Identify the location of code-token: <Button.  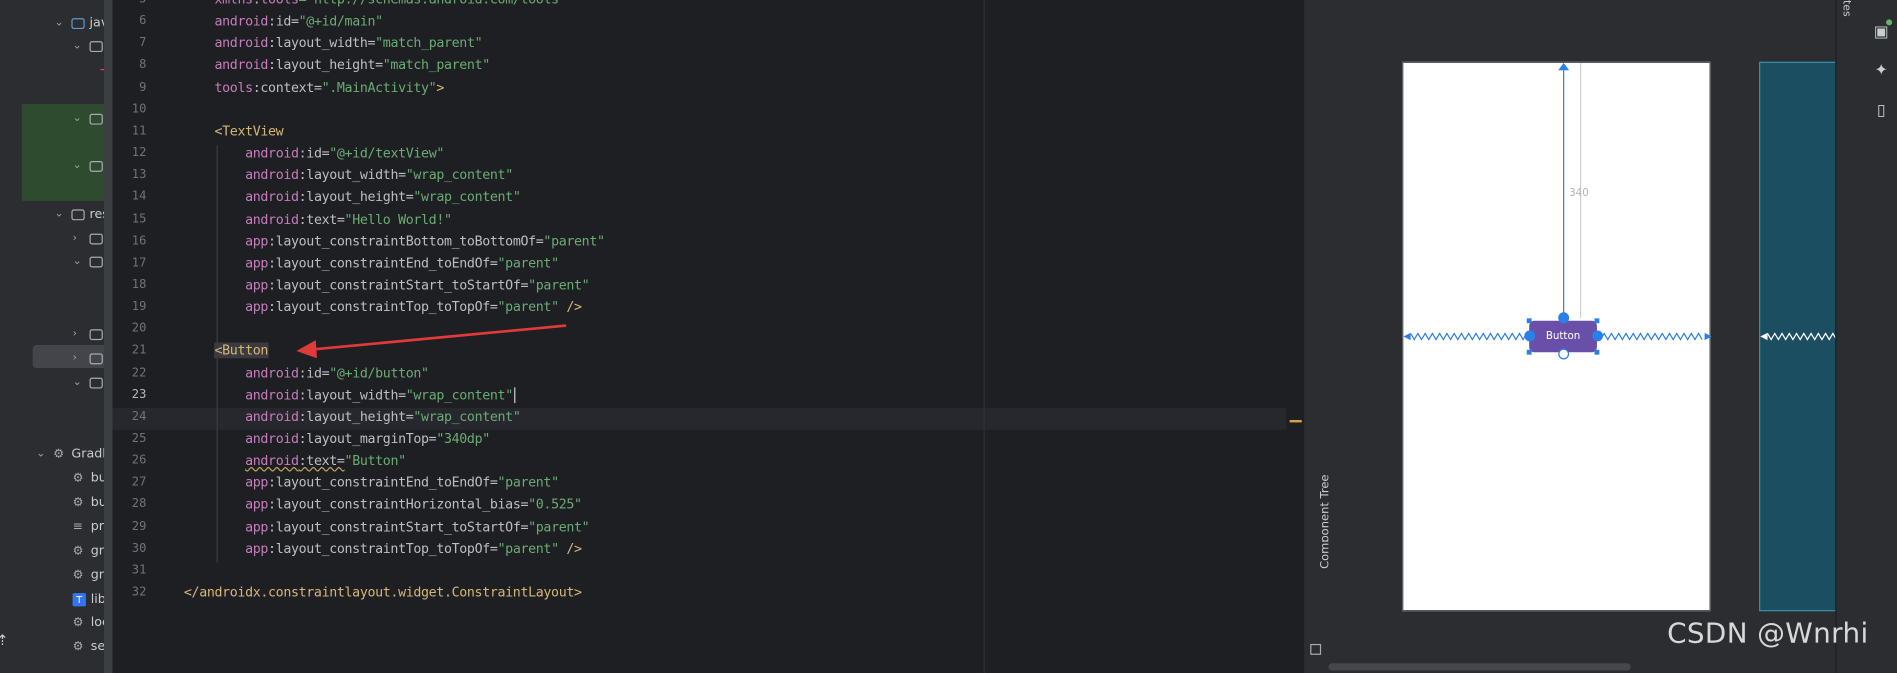
(241, 351).